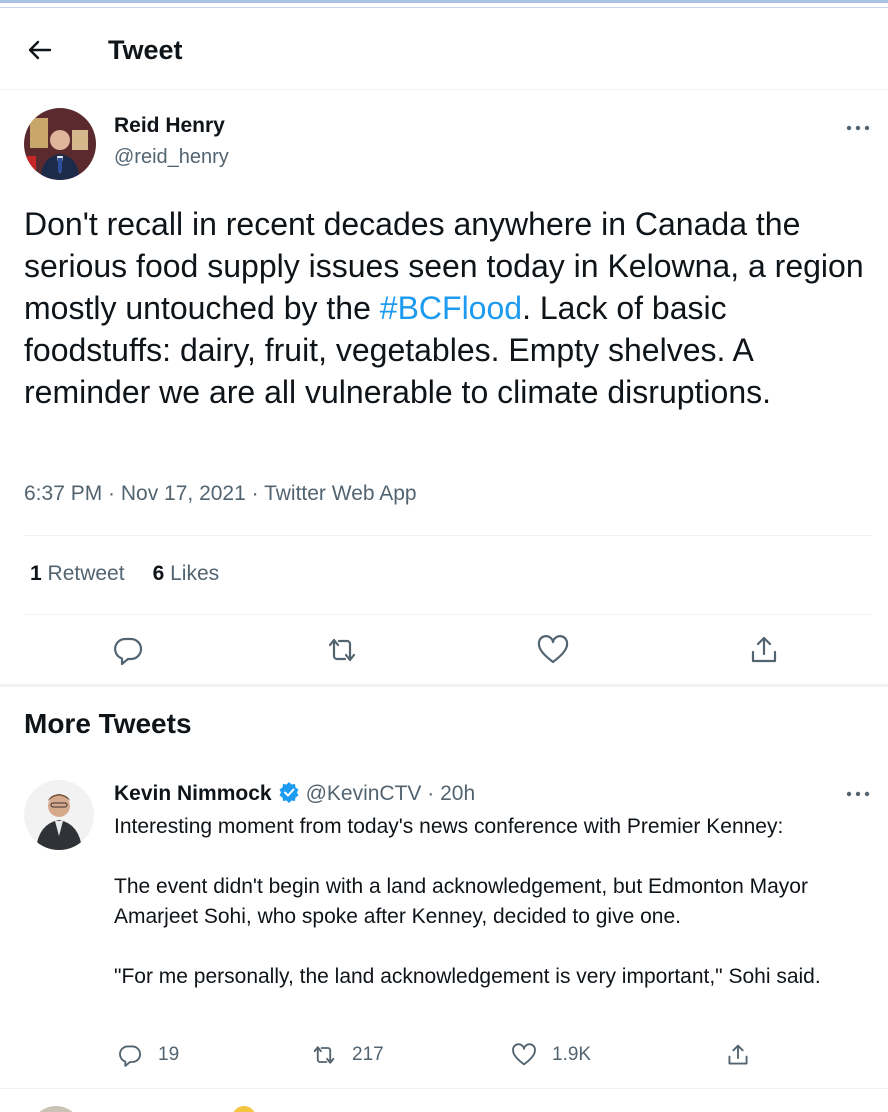  What do you see at coordinates (138, 574) in the screenshot?
I see `tweet-stats: 1 Retweet 6 Likes` at bounding box center [138, 574].